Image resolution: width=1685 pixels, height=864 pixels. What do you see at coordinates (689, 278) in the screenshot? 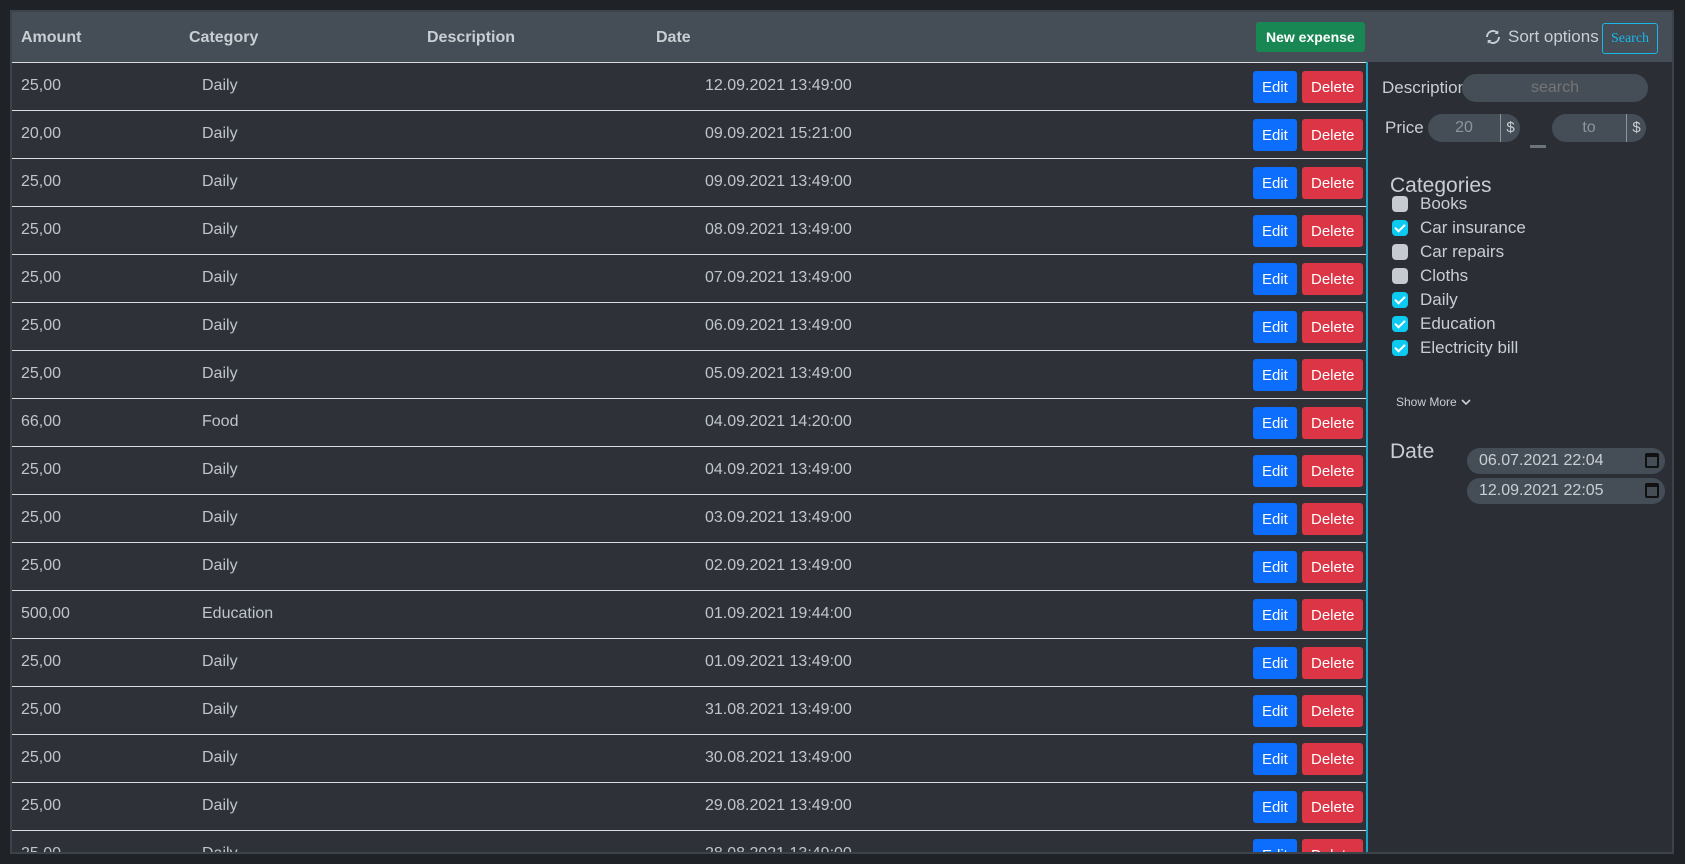
I see `table-row: 25,00 Daily 07.09.2021 13:49:00 Edit Delete` at bounding box center [689, 278].